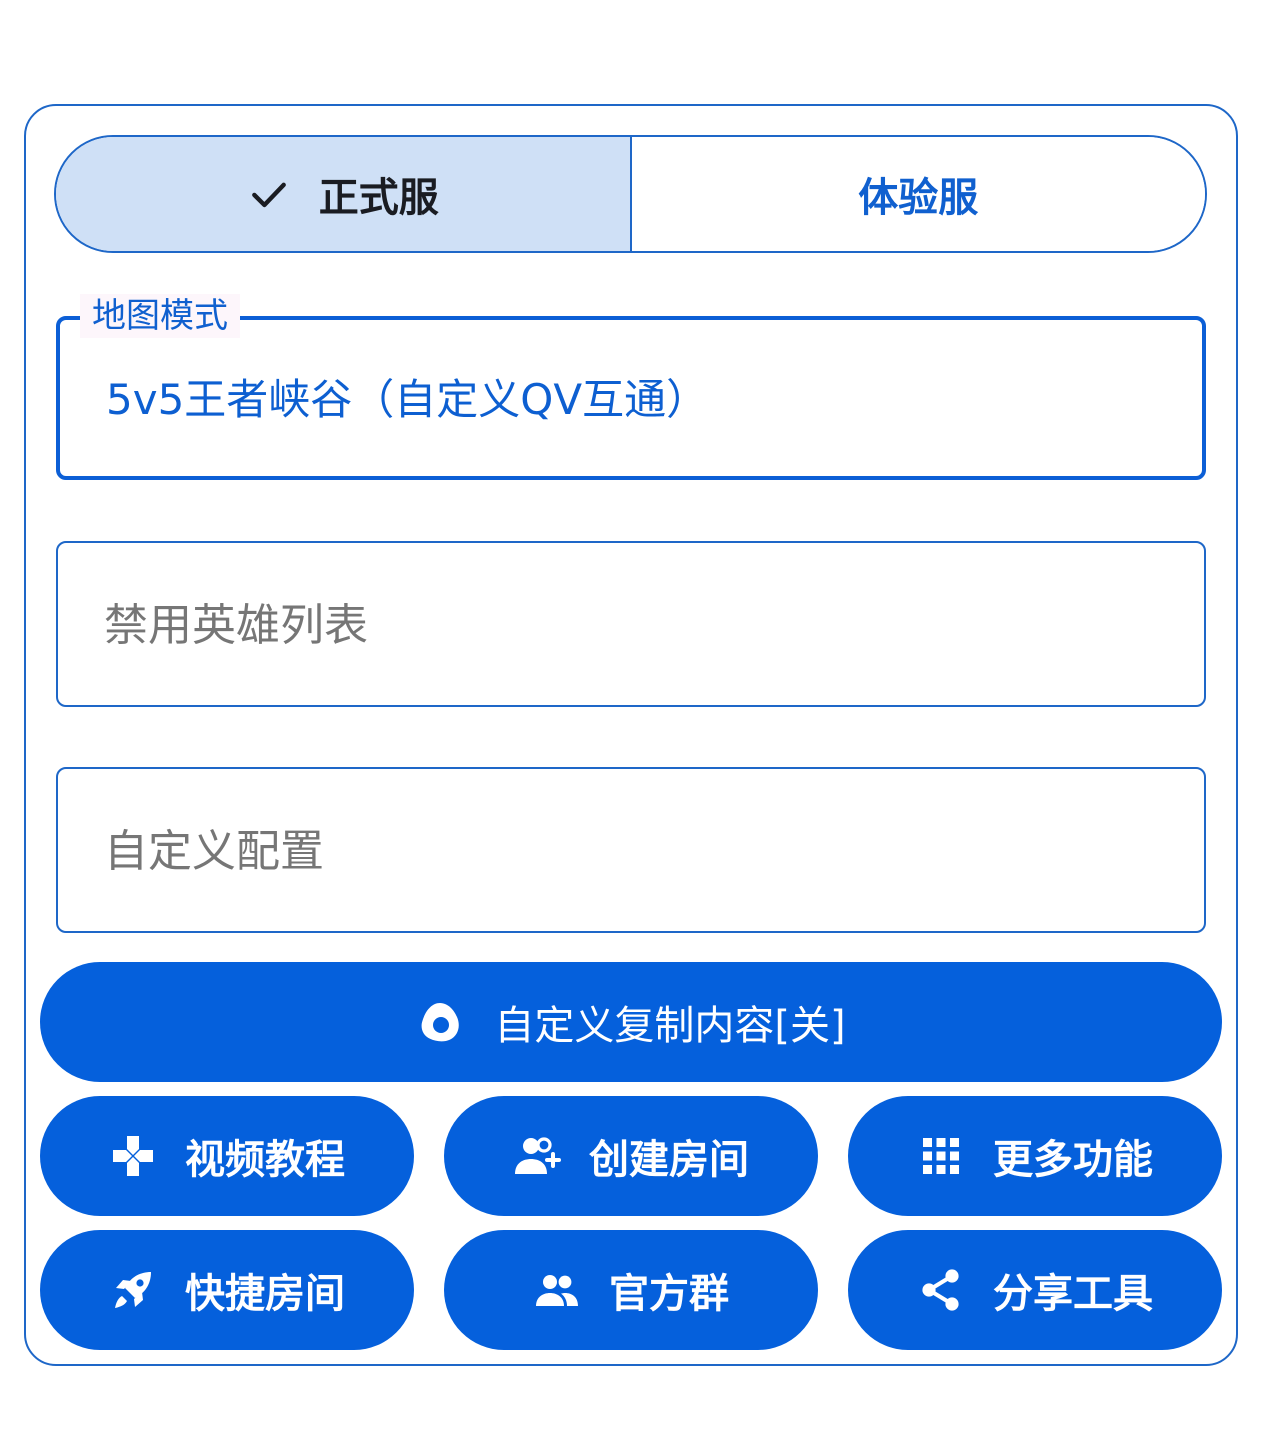 The width and height of the screenshot is (1263, 1450). Describe the element at coordinates (407, 399) in the screenshot. I see `map-mode-value: 5v5王者峡谷（自定义QV互通）` at that location.